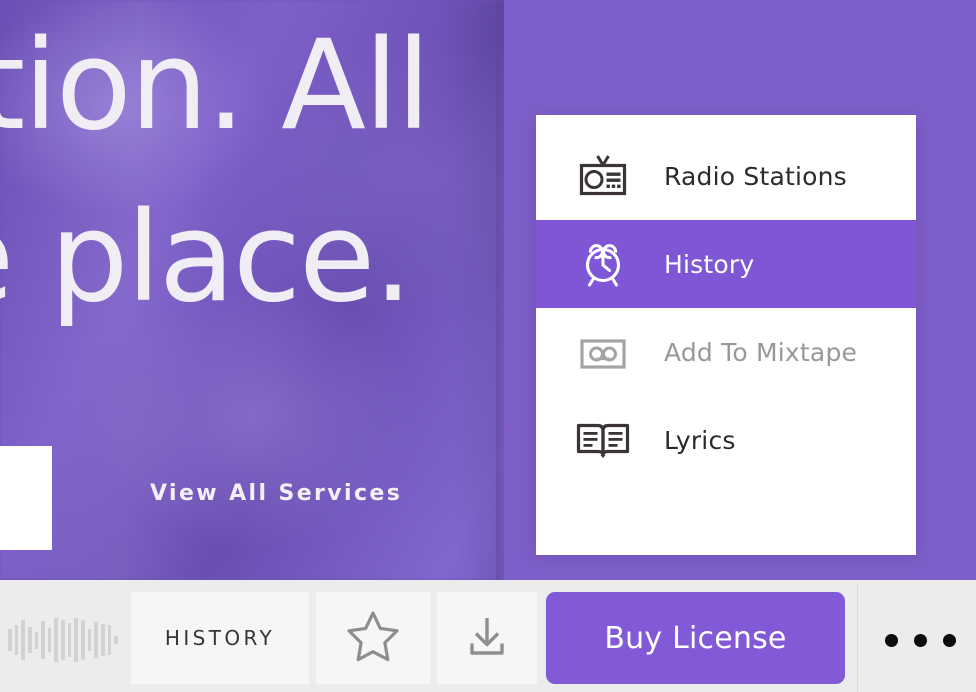 The image size is (976, 692). I want to click on star-icon, so click(373, 638).